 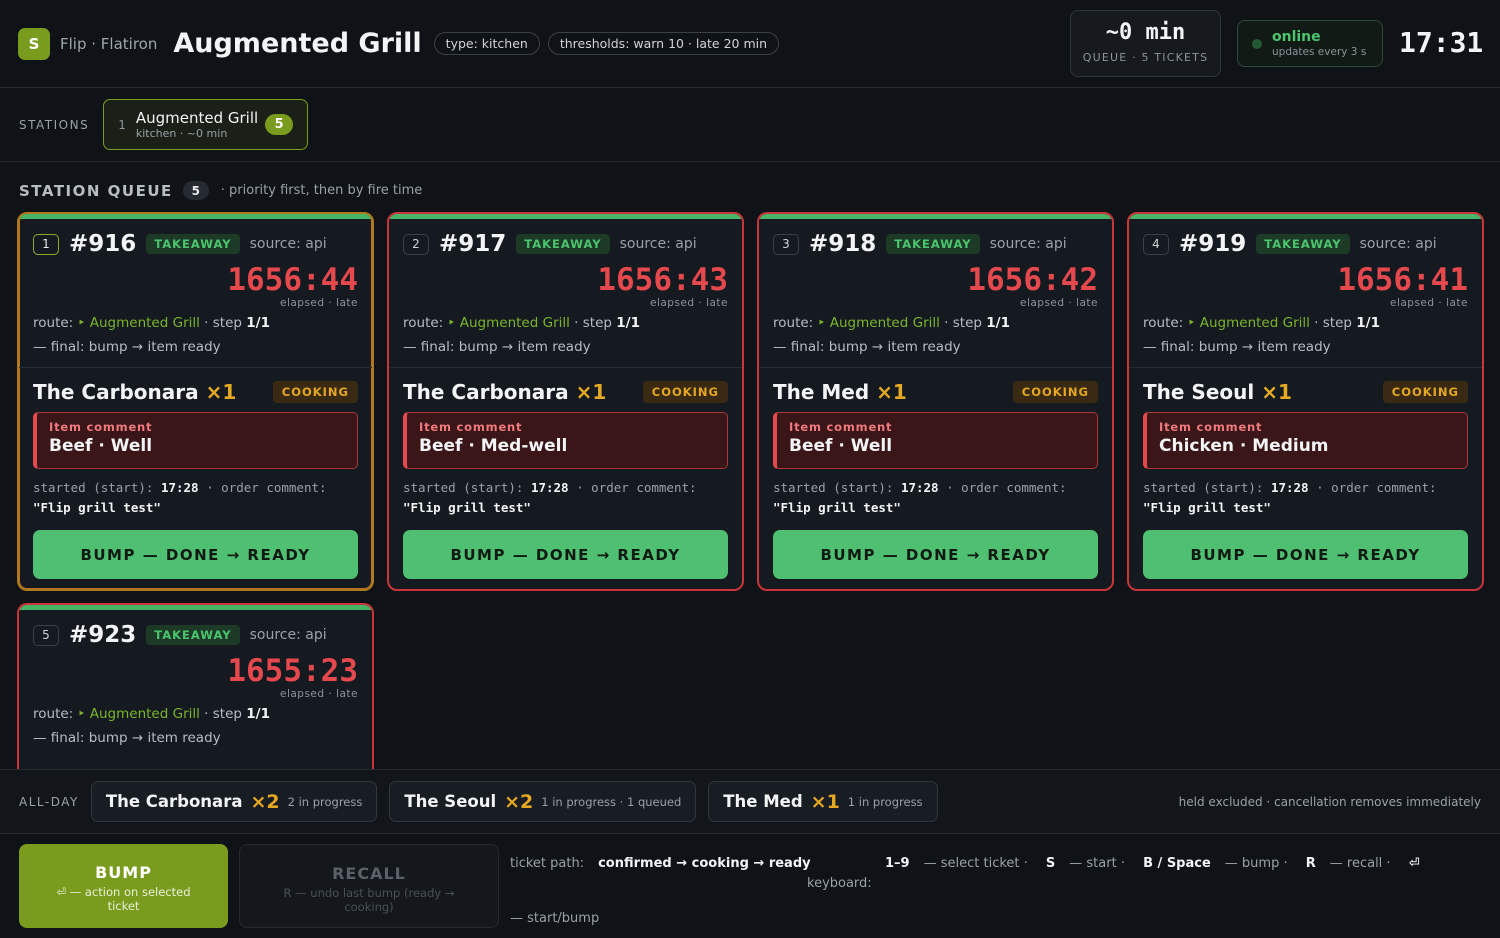 What do you see at coordinates (662, 280) in the screenshot?
I see `elapsed-timer: 1656:43` at bounding box center [662, 280].